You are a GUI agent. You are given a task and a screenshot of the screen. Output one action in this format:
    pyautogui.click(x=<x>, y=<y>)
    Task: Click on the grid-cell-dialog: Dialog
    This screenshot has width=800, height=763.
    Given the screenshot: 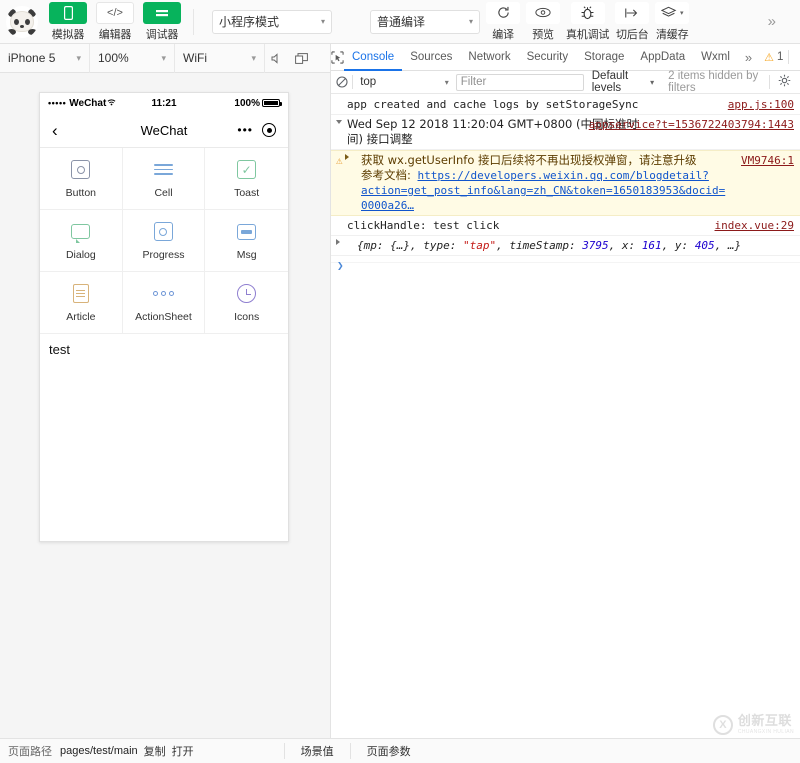 What is the action you would take?
    pyautogui.click(x=81, y=241)
    